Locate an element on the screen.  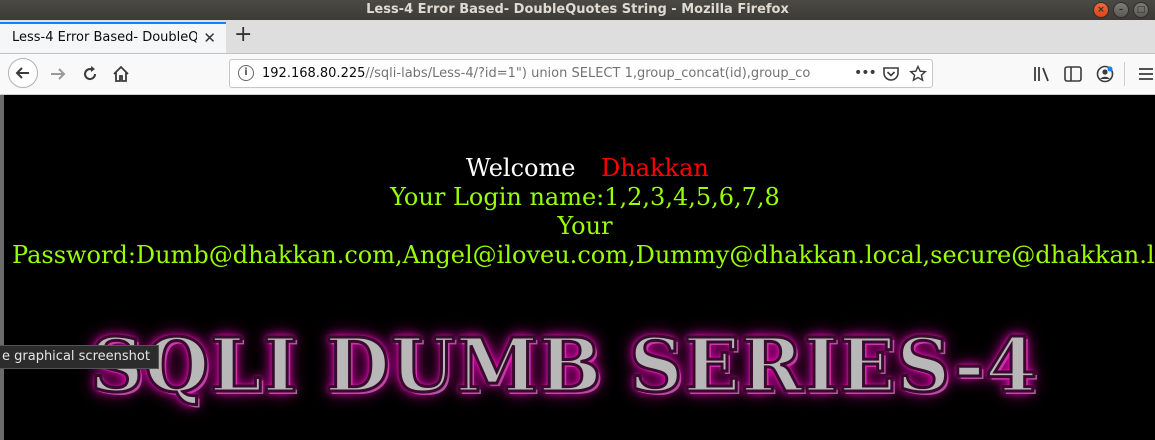
tab-less-4: Less-4 Error Based- DoubleQ ✕ is located at coordinates (113, 37).